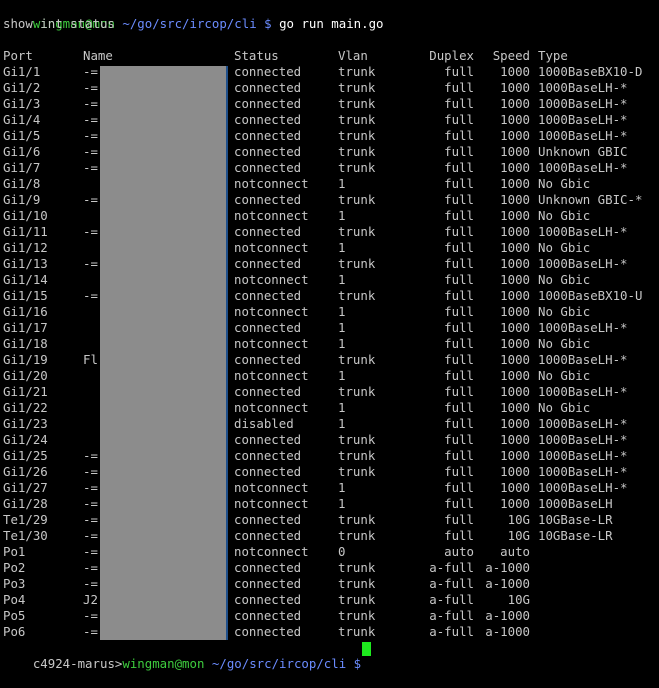  What do you see at coordinates (329, 328) in the screenshot?
I see `table-row: Gi1/17 connected 1 full 1000 1000BaseLH-*` at bounding box center [329, 328].